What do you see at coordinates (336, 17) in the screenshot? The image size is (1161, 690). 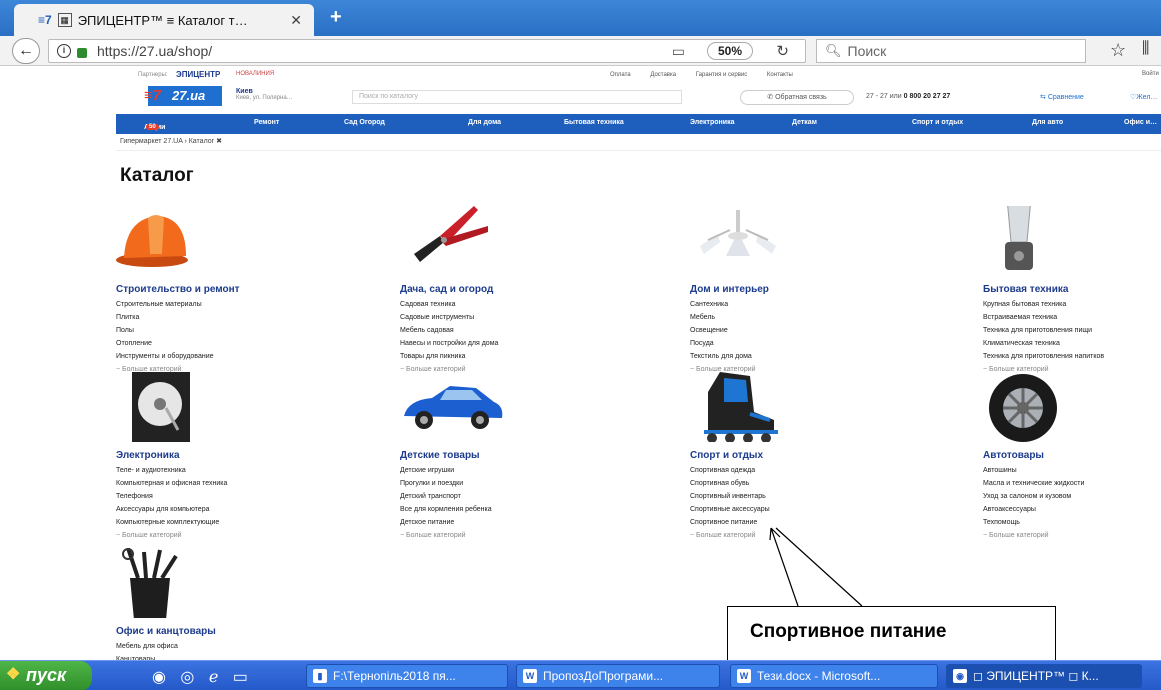 I see `new-tab-button: +` at bounding box center [336, 17].